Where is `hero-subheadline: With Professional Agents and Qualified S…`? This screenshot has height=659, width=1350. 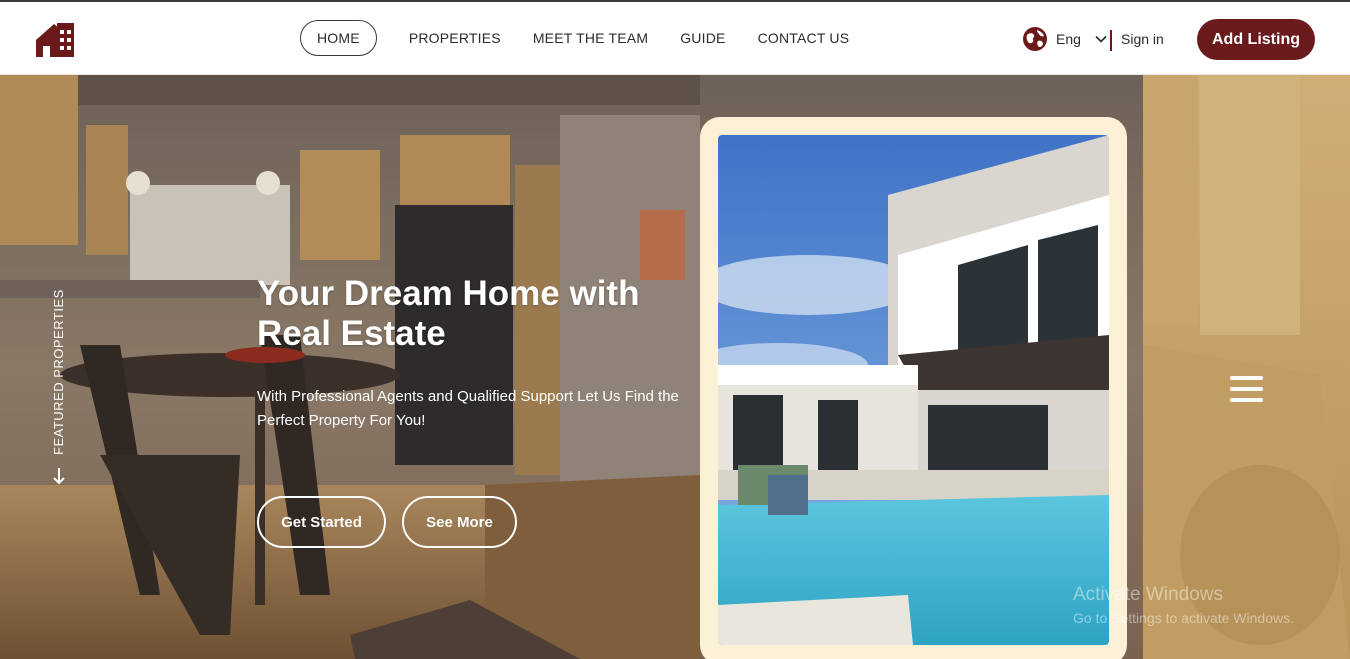
hero-subheadline: With Professional Agents and Qualified S… is located at coordinates (468, 408).